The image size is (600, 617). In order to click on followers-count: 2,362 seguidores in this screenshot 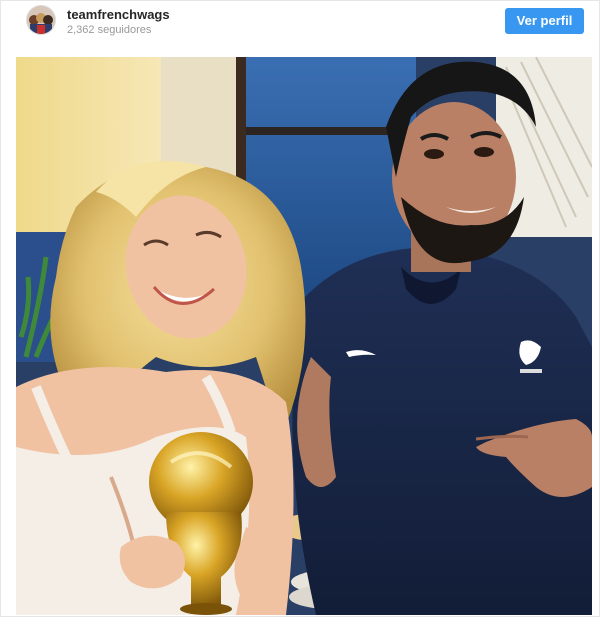, I will do `click(109, 30)`.